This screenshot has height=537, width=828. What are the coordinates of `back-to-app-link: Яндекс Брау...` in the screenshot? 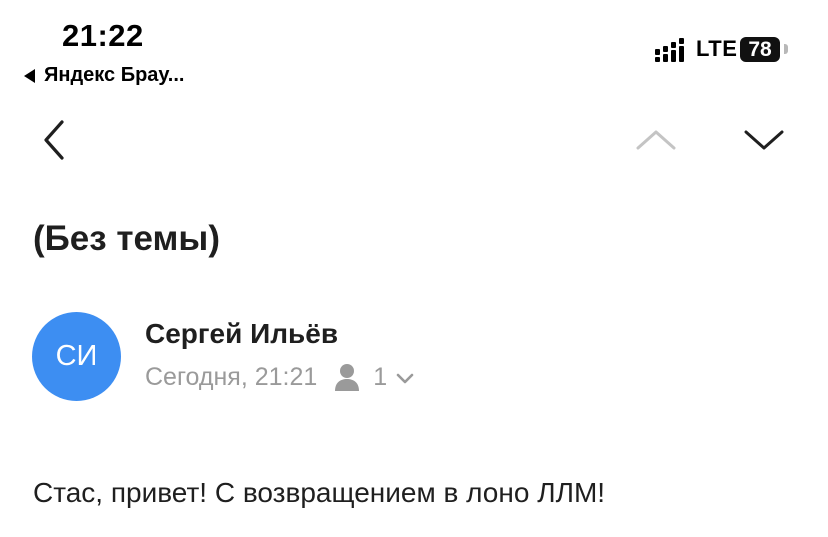 It's located at (104, 75).